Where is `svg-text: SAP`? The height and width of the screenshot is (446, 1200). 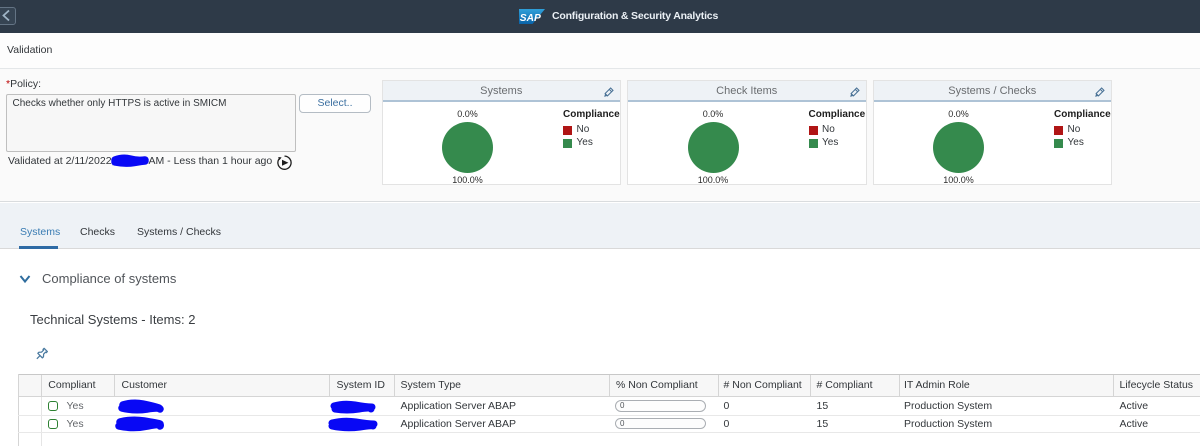 svg-text: SAP is located at coordinates (530, 18).